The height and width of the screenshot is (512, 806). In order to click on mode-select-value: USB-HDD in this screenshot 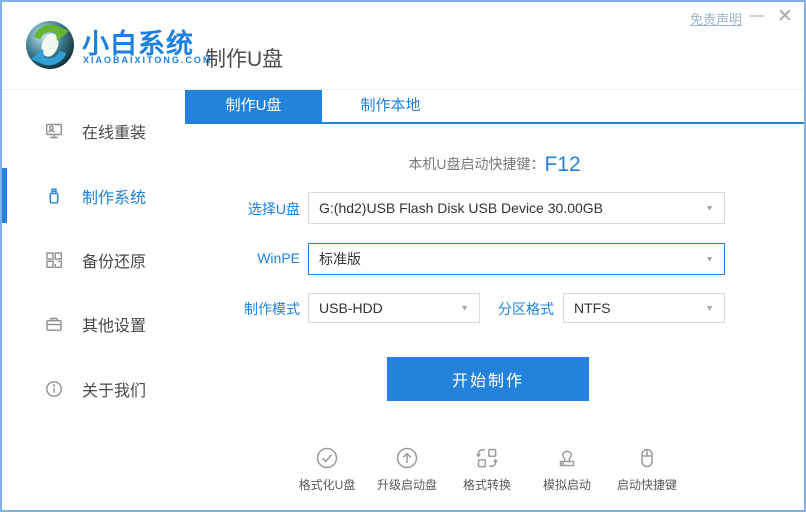, I will do `click(351, 308)`.